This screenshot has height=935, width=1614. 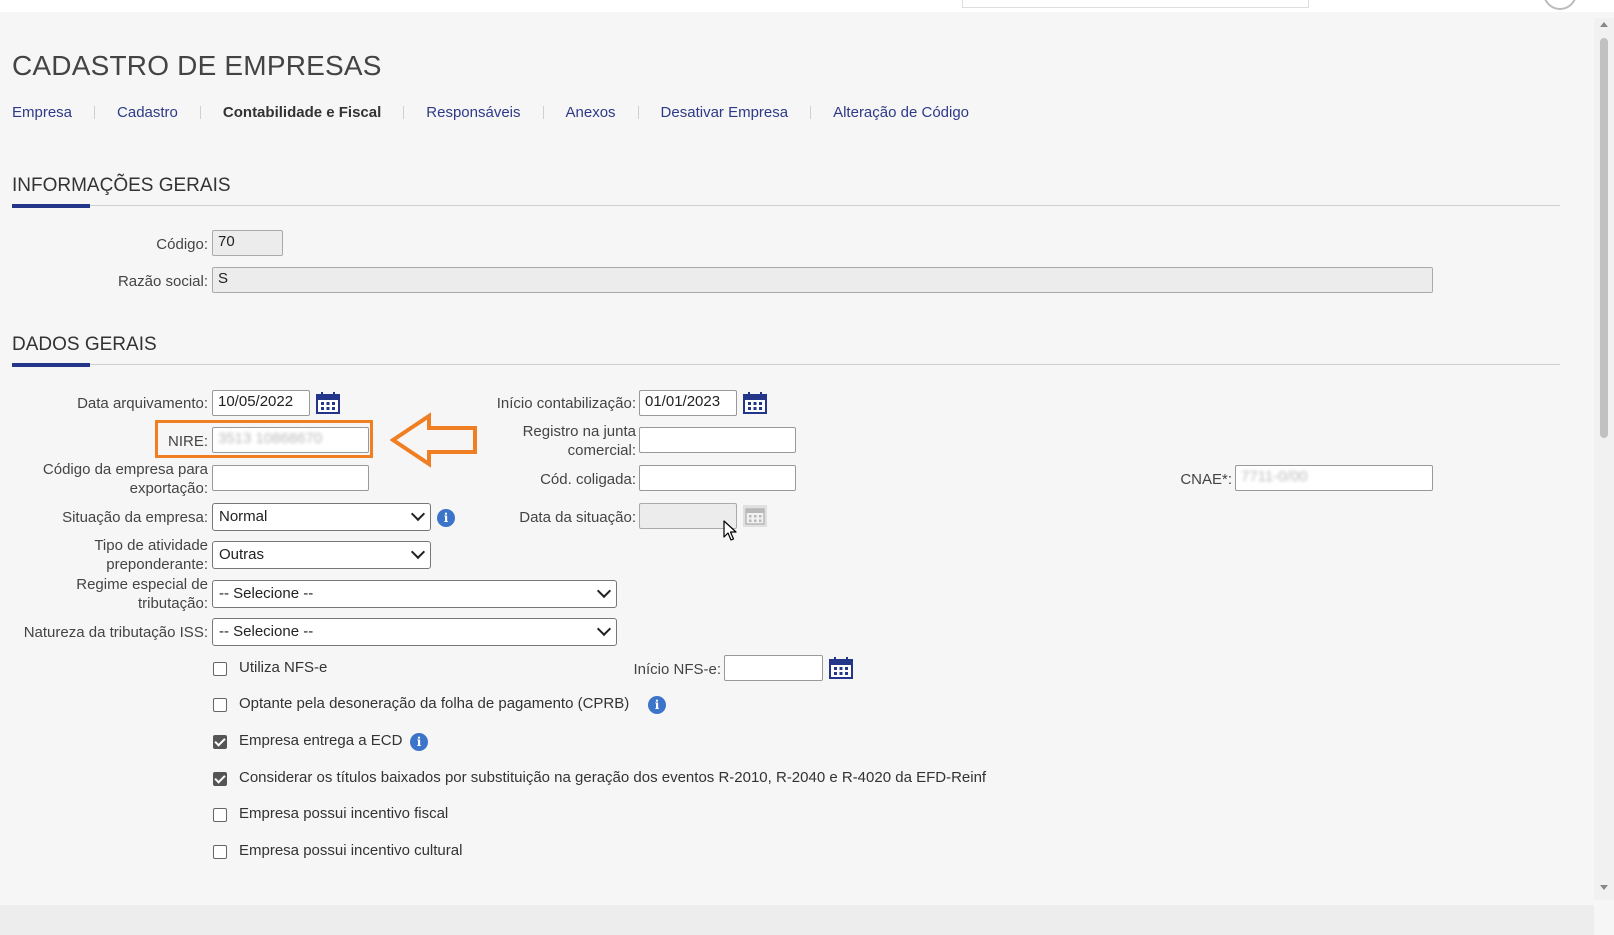 What do you see at coordinates (220, 669) in the screenshot?
I see `utiliza-nfse-checkbox` at bounding box center [220, 669].